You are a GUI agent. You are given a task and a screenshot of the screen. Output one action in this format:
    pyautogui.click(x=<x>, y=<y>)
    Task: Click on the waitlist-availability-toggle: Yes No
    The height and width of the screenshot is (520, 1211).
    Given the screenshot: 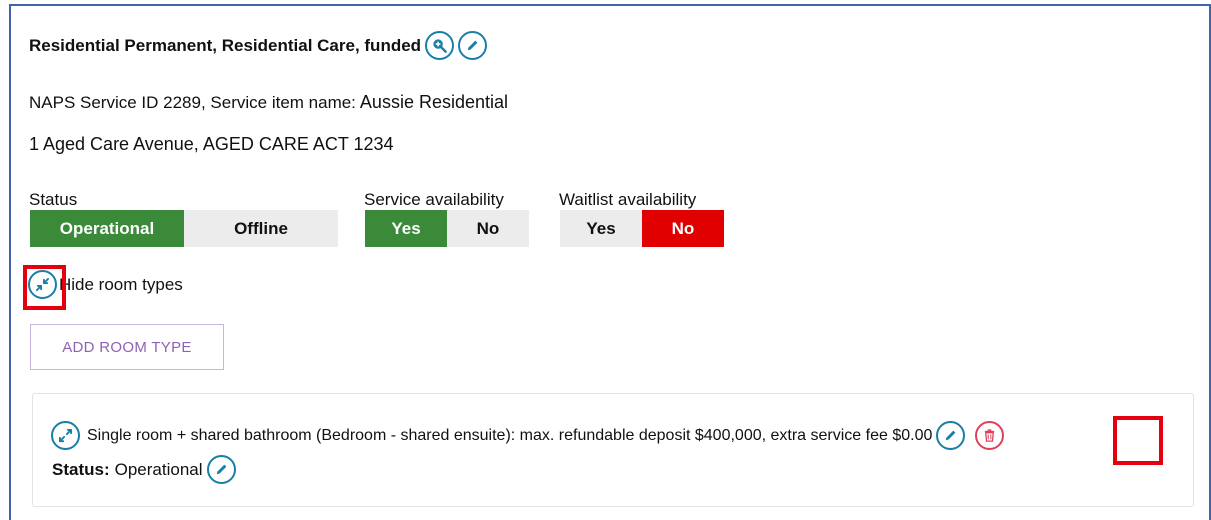 What is the action you would take?
    pyautogui.click(x=642, y=228)
    